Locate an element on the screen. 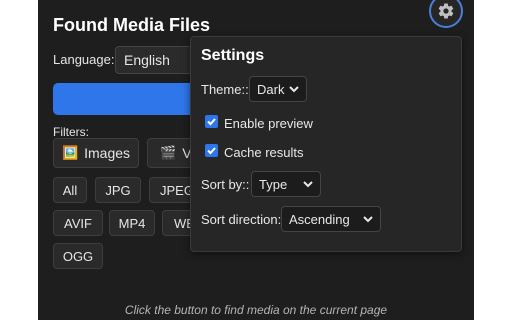 The width and height of the screenshot is (512, 320). sort-by-label: Sort by:: is located at coordinates (225, 184).